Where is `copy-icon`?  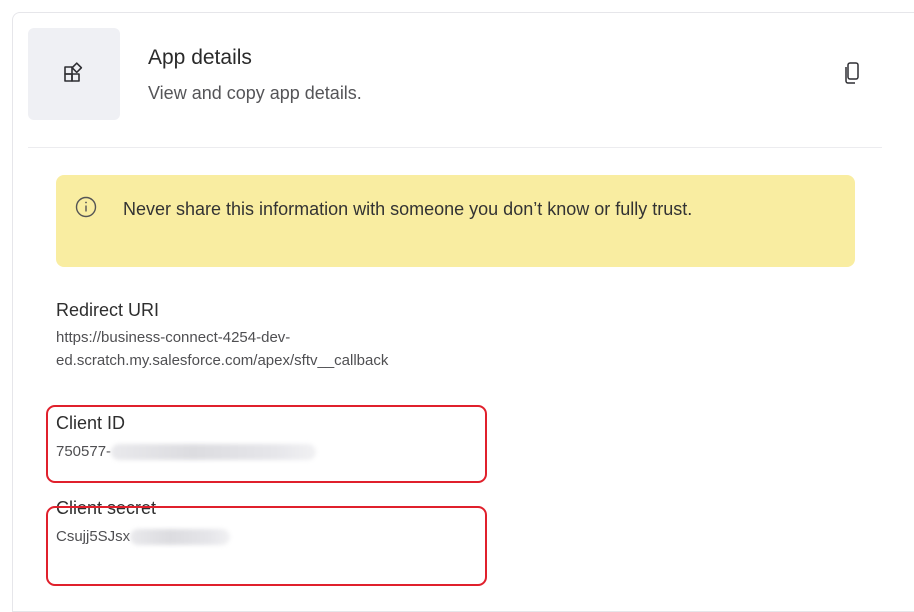 copy-icon is located at coordinates (852, 73).